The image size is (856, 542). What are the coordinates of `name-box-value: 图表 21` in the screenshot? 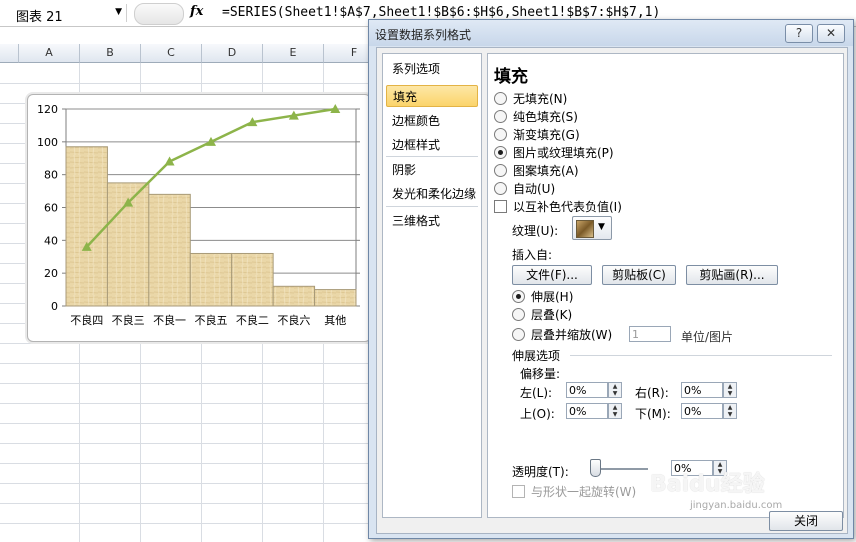 It's located at (39, 17).